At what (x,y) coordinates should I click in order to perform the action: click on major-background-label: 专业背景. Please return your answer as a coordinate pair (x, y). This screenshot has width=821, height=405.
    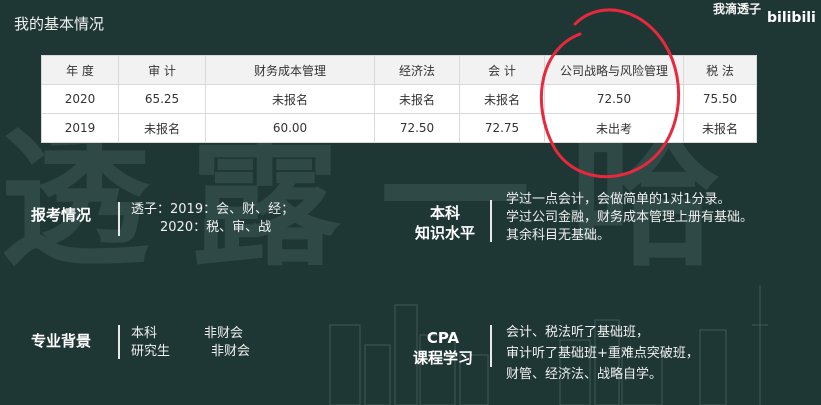
    Looking at the image, I should click on (61, 341).